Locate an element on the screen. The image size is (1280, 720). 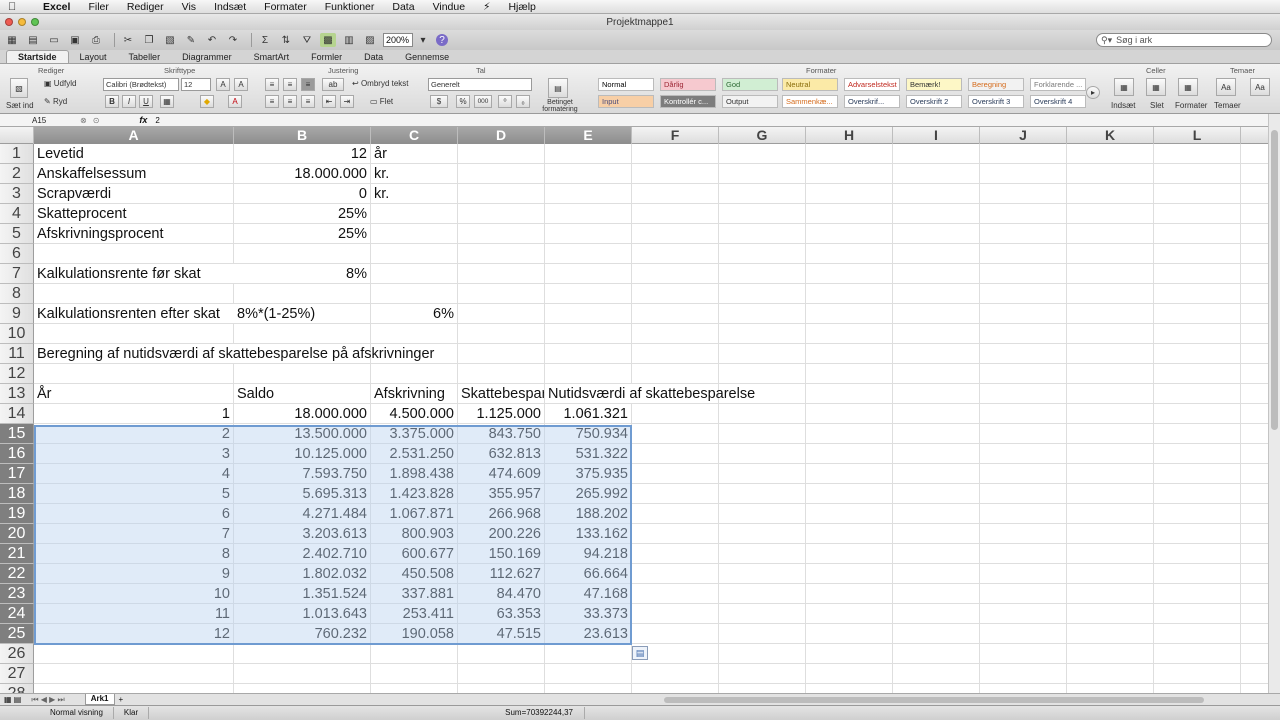
increase-indent-icon: ⇥ is located at coordinates (347, 101).